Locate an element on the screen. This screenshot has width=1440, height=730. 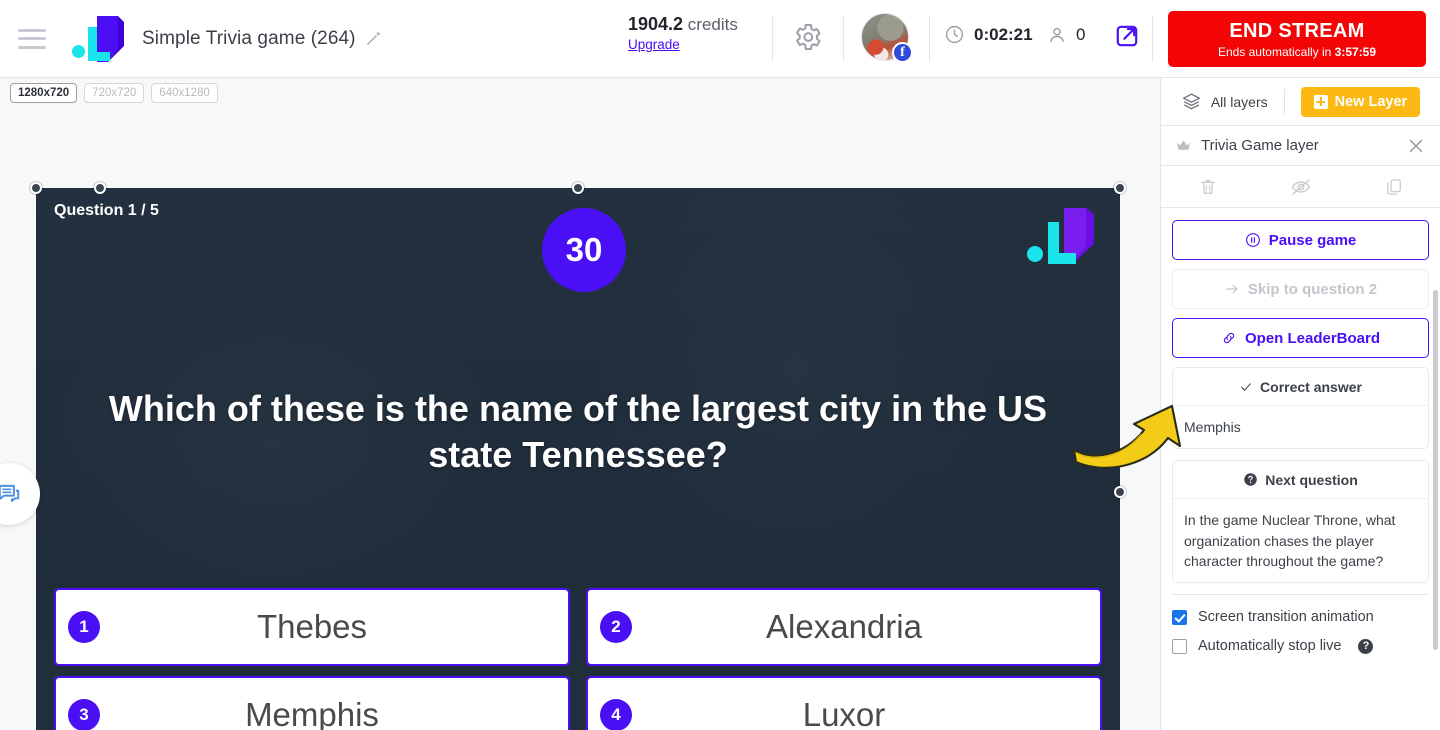
answer-option-2: 2 Alexandria is located at coordinates (844, 627).